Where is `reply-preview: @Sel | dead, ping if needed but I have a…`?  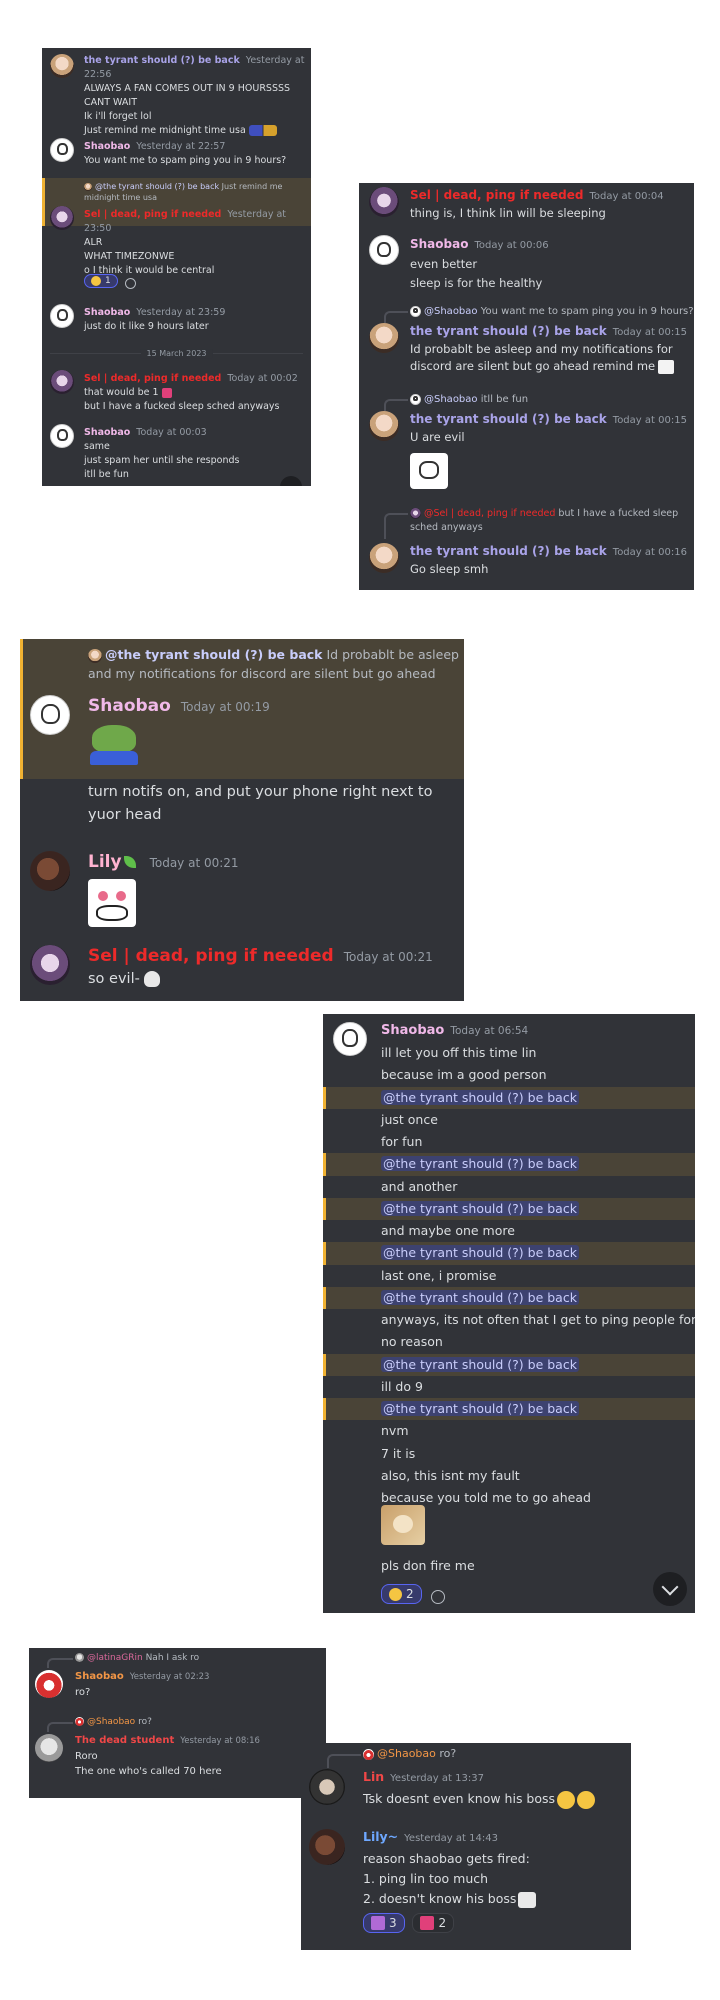 reply-preview: @Sel | dead, ping if needed but I have a… is located at coordinates (550, 521).